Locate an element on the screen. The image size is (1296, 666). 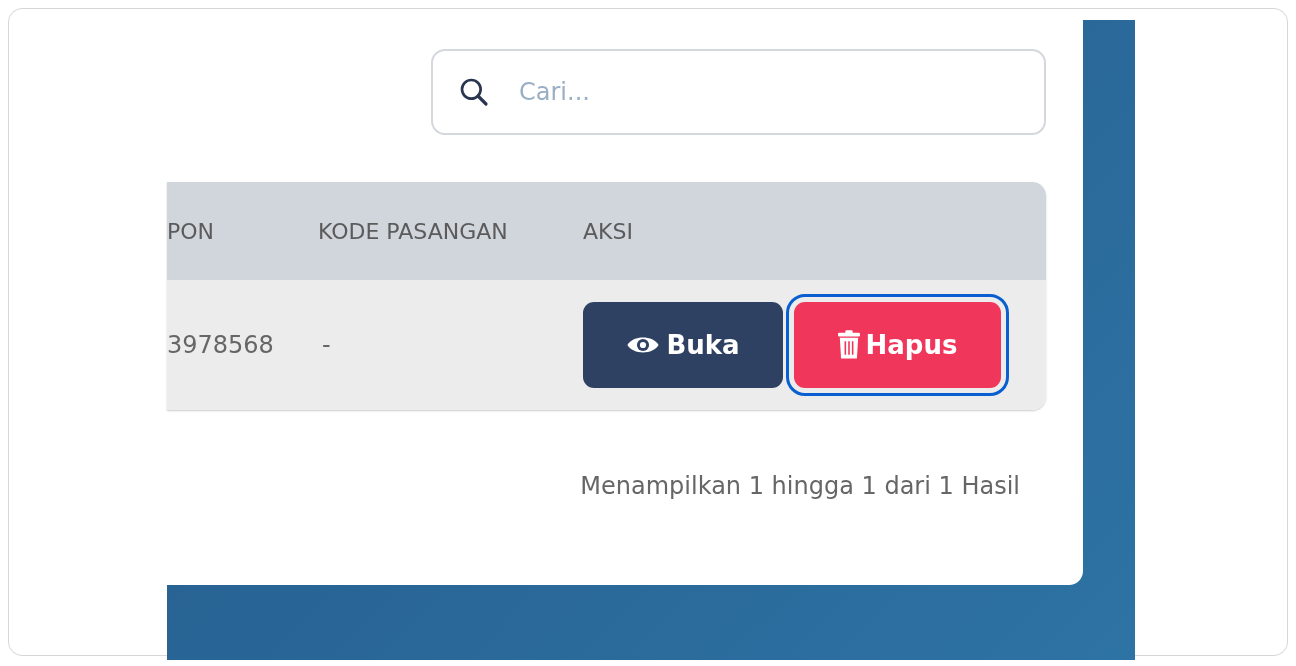
column-header: KODE PASANGAN is located at coordinates (413, 231).